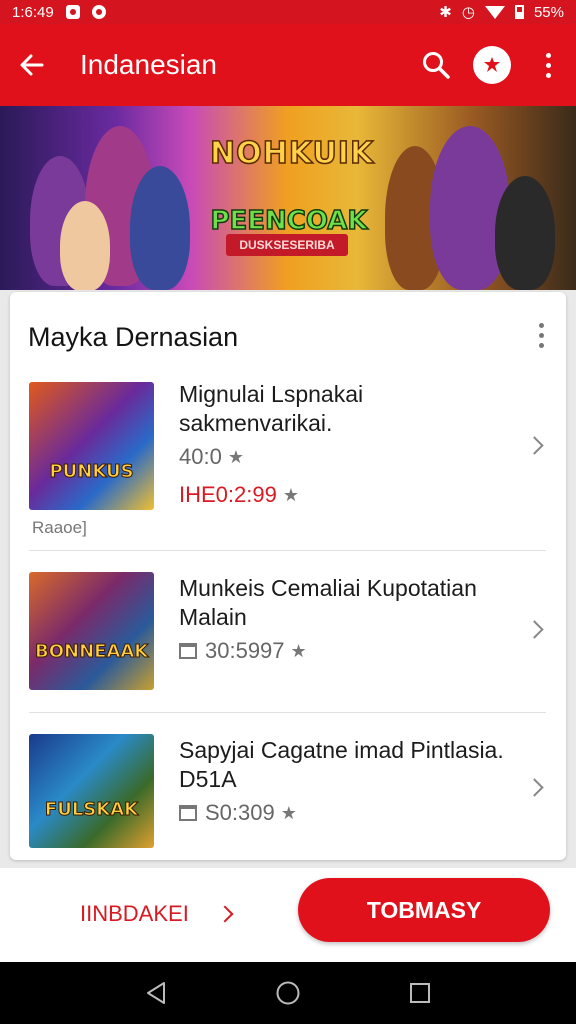 Image resolution: width=576 pixels, height=1024 pixels. Describe the element at coordinates (134, 913) in the screenshot. I see `secondary-button-label: IINBDAKEI` at that location.